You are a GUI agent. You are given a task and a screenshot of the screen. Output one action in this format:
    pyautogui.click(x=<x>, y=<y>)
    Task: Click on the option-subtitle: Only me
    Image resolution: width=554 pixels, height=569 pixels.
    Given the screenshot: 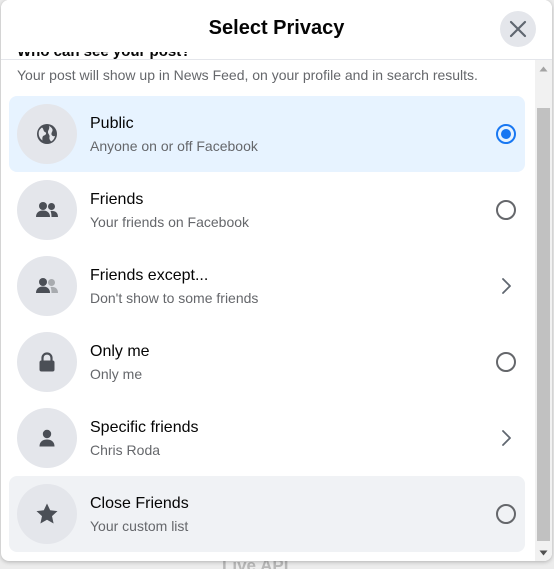 What is the action you would take?
    pyautogui.click(x=116, y=374)
    